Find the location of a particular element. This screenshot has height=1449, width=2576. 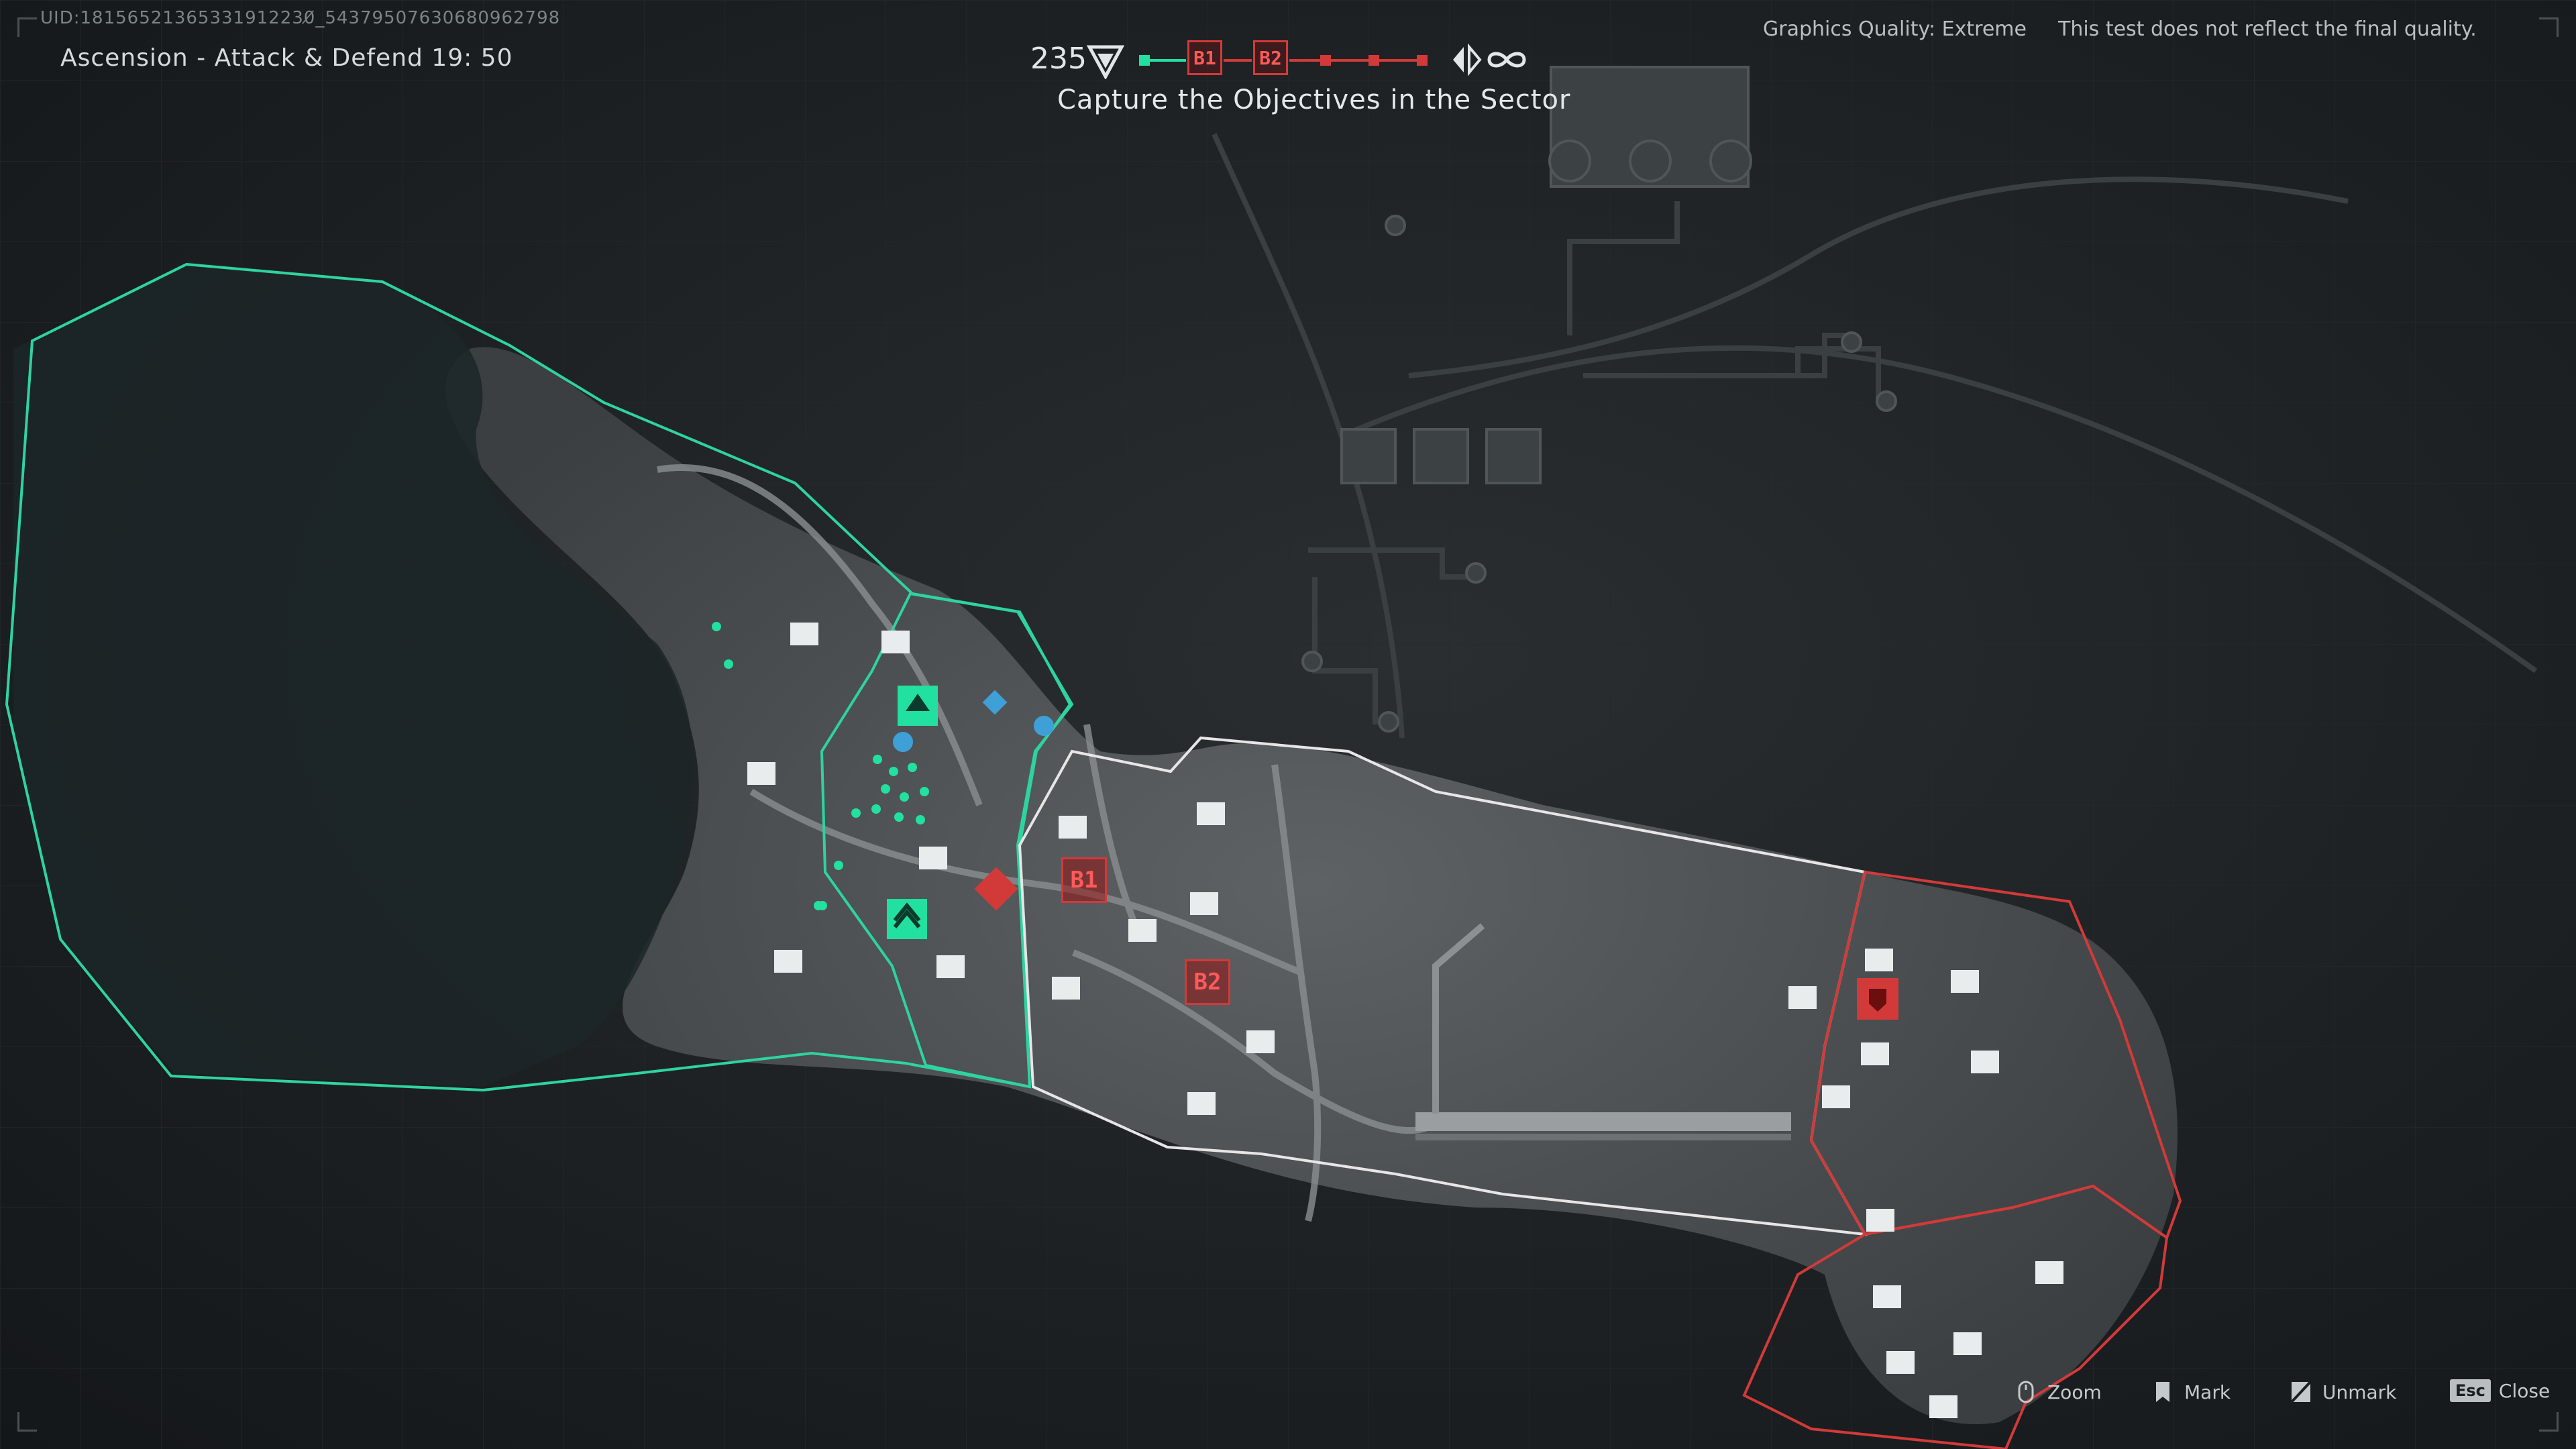

medic-icon is located at coordinates (903, 742).